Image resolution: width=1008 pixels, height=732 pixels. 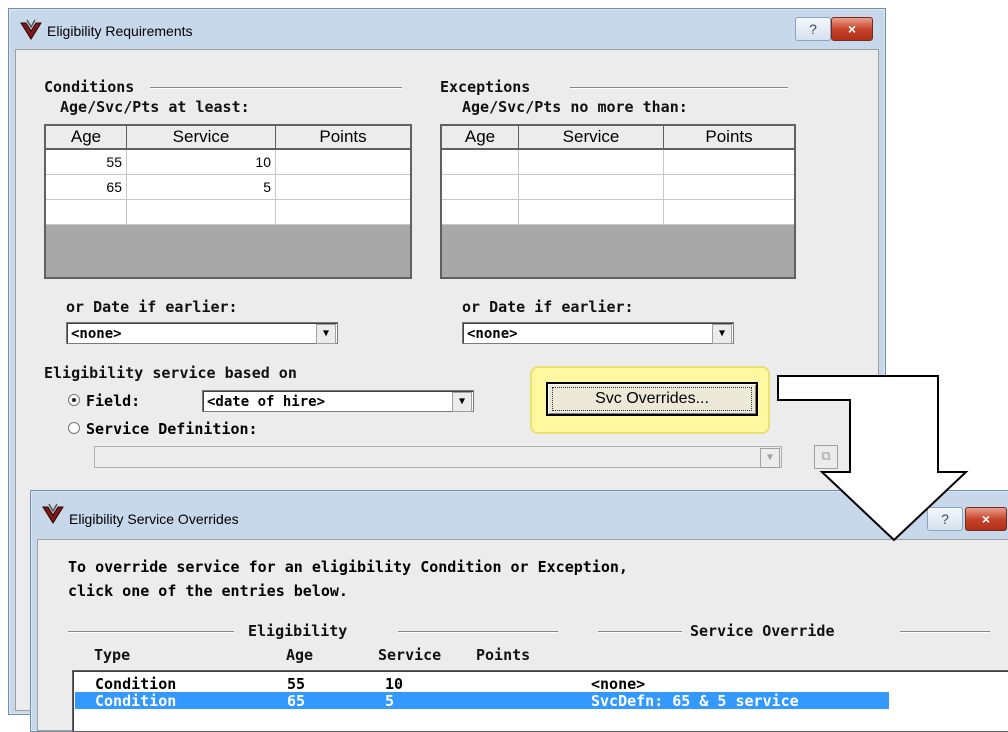 I want to click on row-age: 55, so click(x=296, y=684).